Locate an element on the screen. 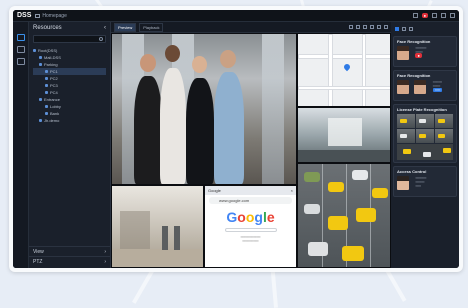  tree-item: Bank is located at coordinates (69, 113).